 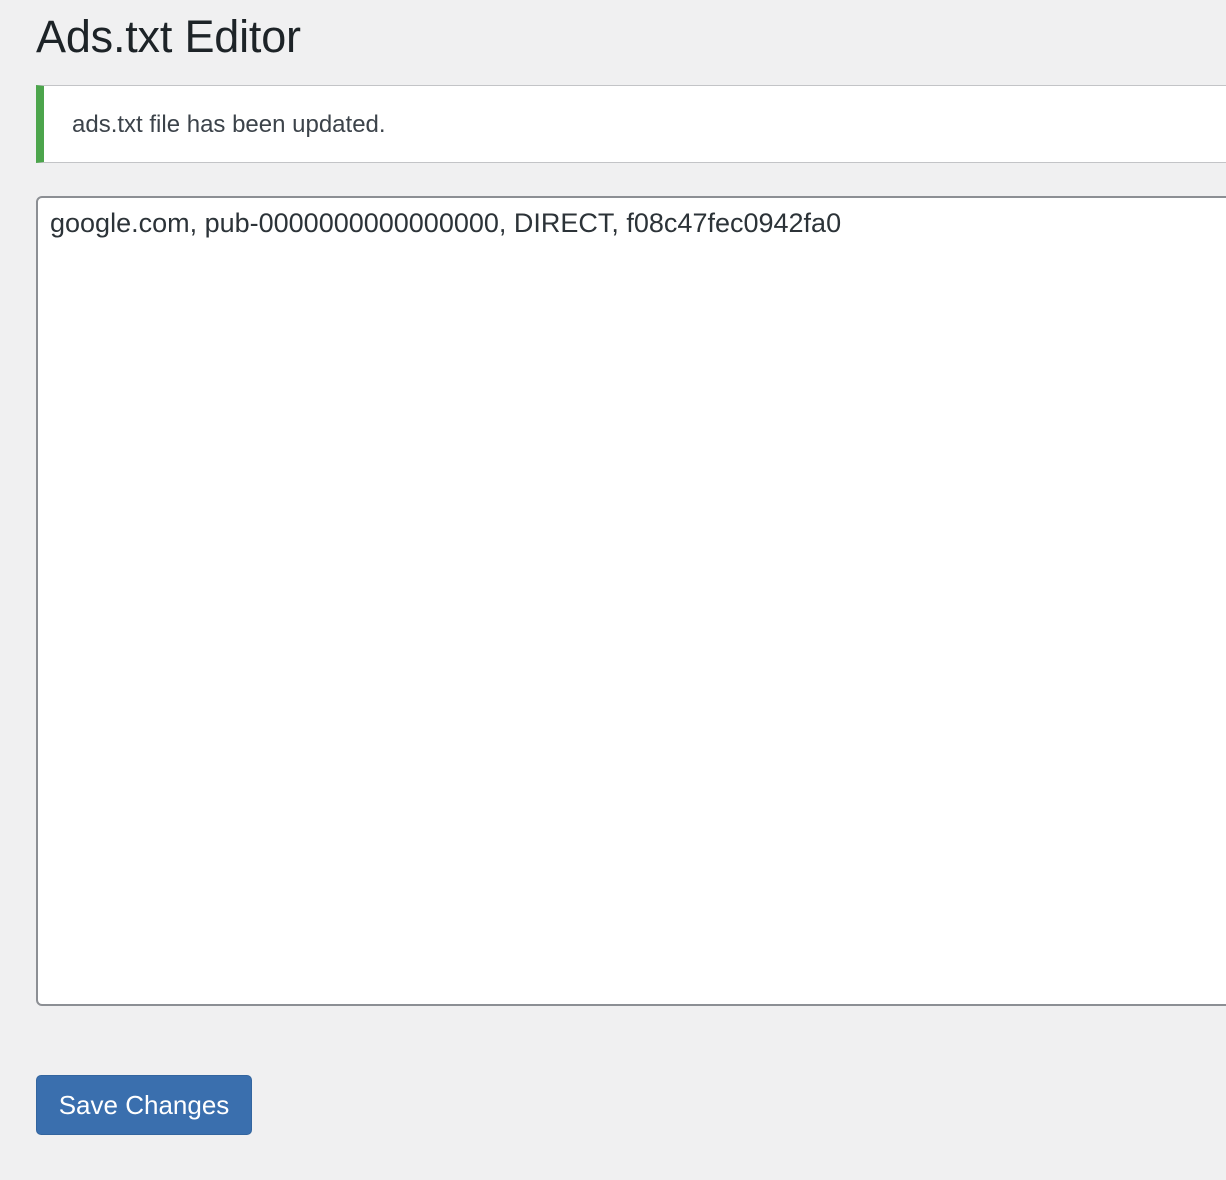 I want to click on save-changes-button: Save Changes, so click(x=144, y=1105).